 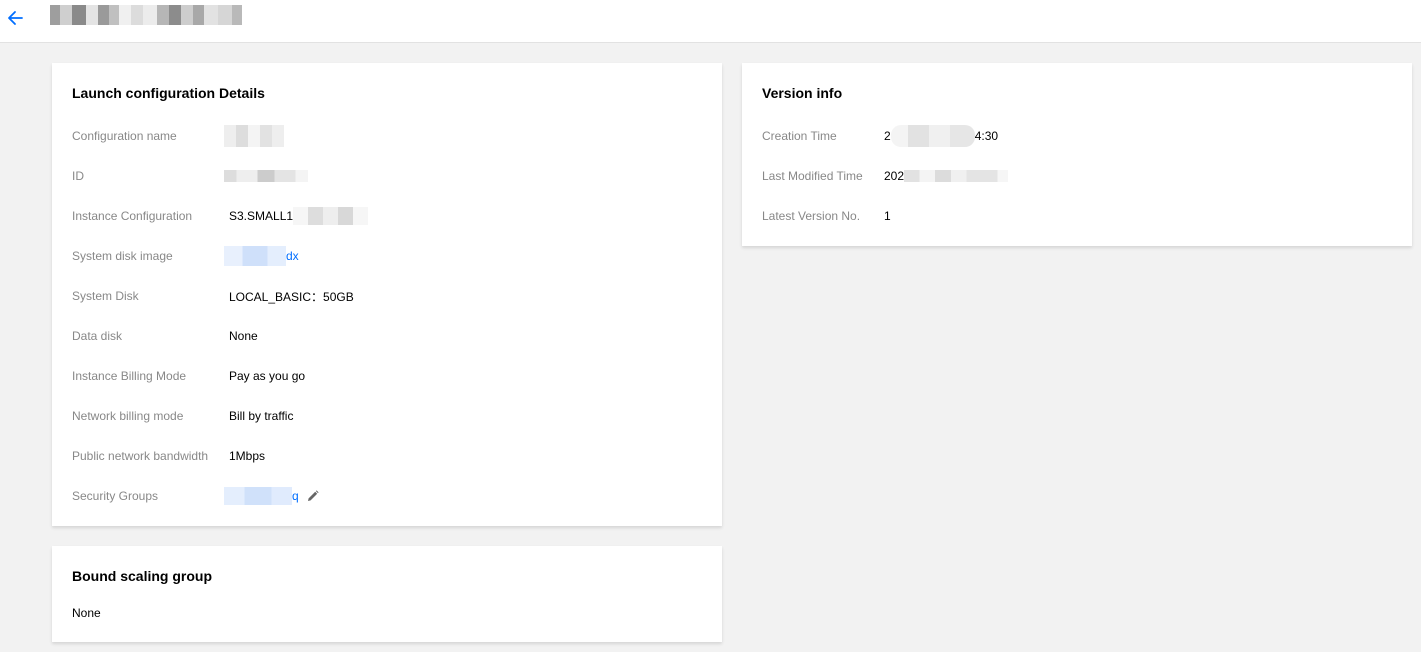 I want to click on row-system-disk-image: System disk image dx, so click(x=185, y=256).